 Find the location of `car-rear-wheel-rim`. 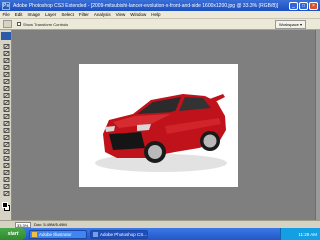

car-rear-wheel-rim is located at coordinates (210, 141).